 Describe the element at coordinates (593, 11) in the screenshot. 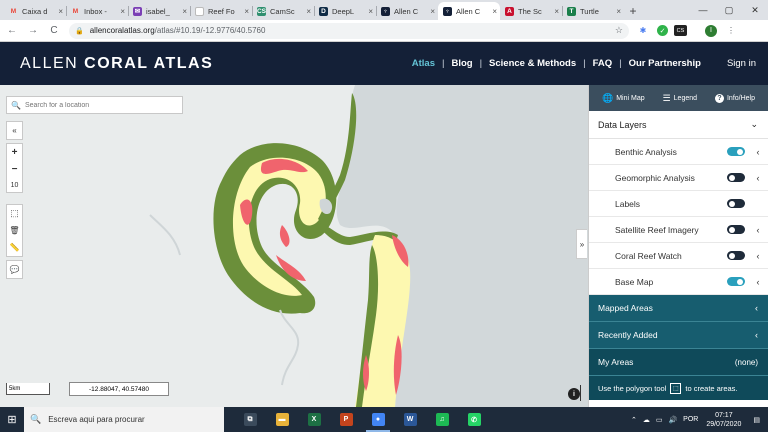

I see `browser-tab: T Turtle ×` at that location.